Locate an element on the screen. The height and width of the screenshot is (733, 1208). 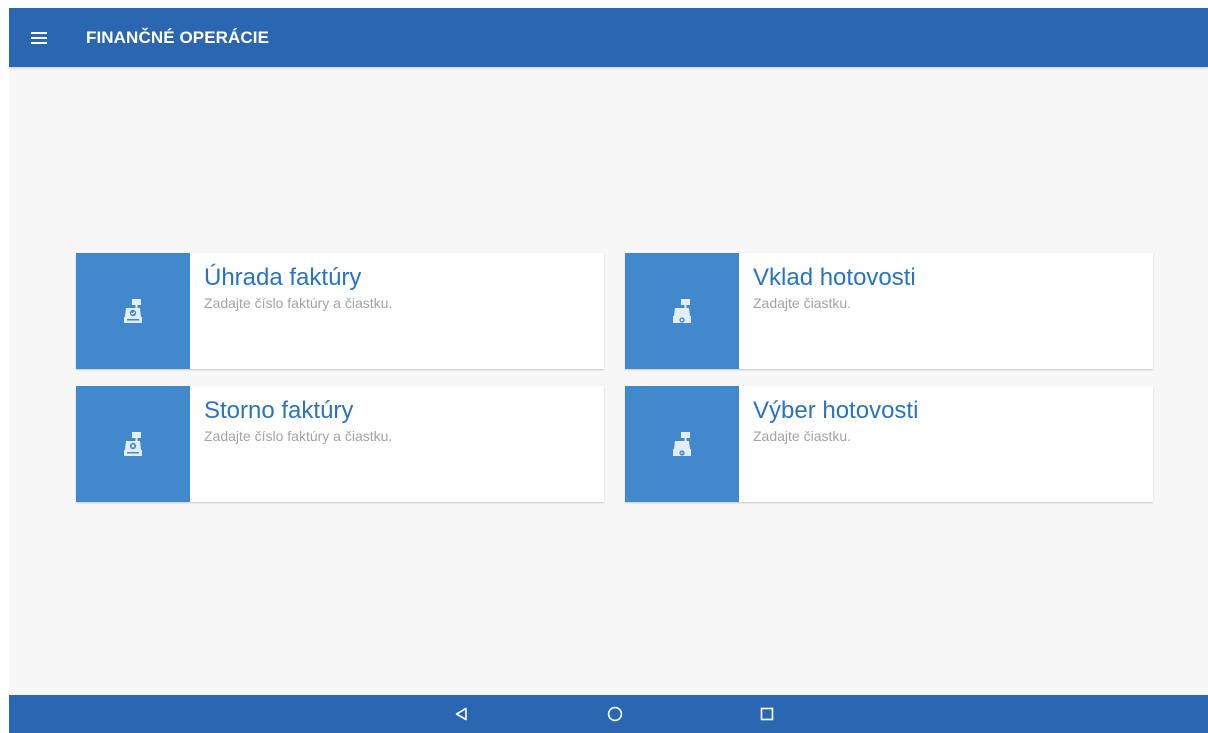
card-title: Výber hotovosti is located at coordinates (836, 410).